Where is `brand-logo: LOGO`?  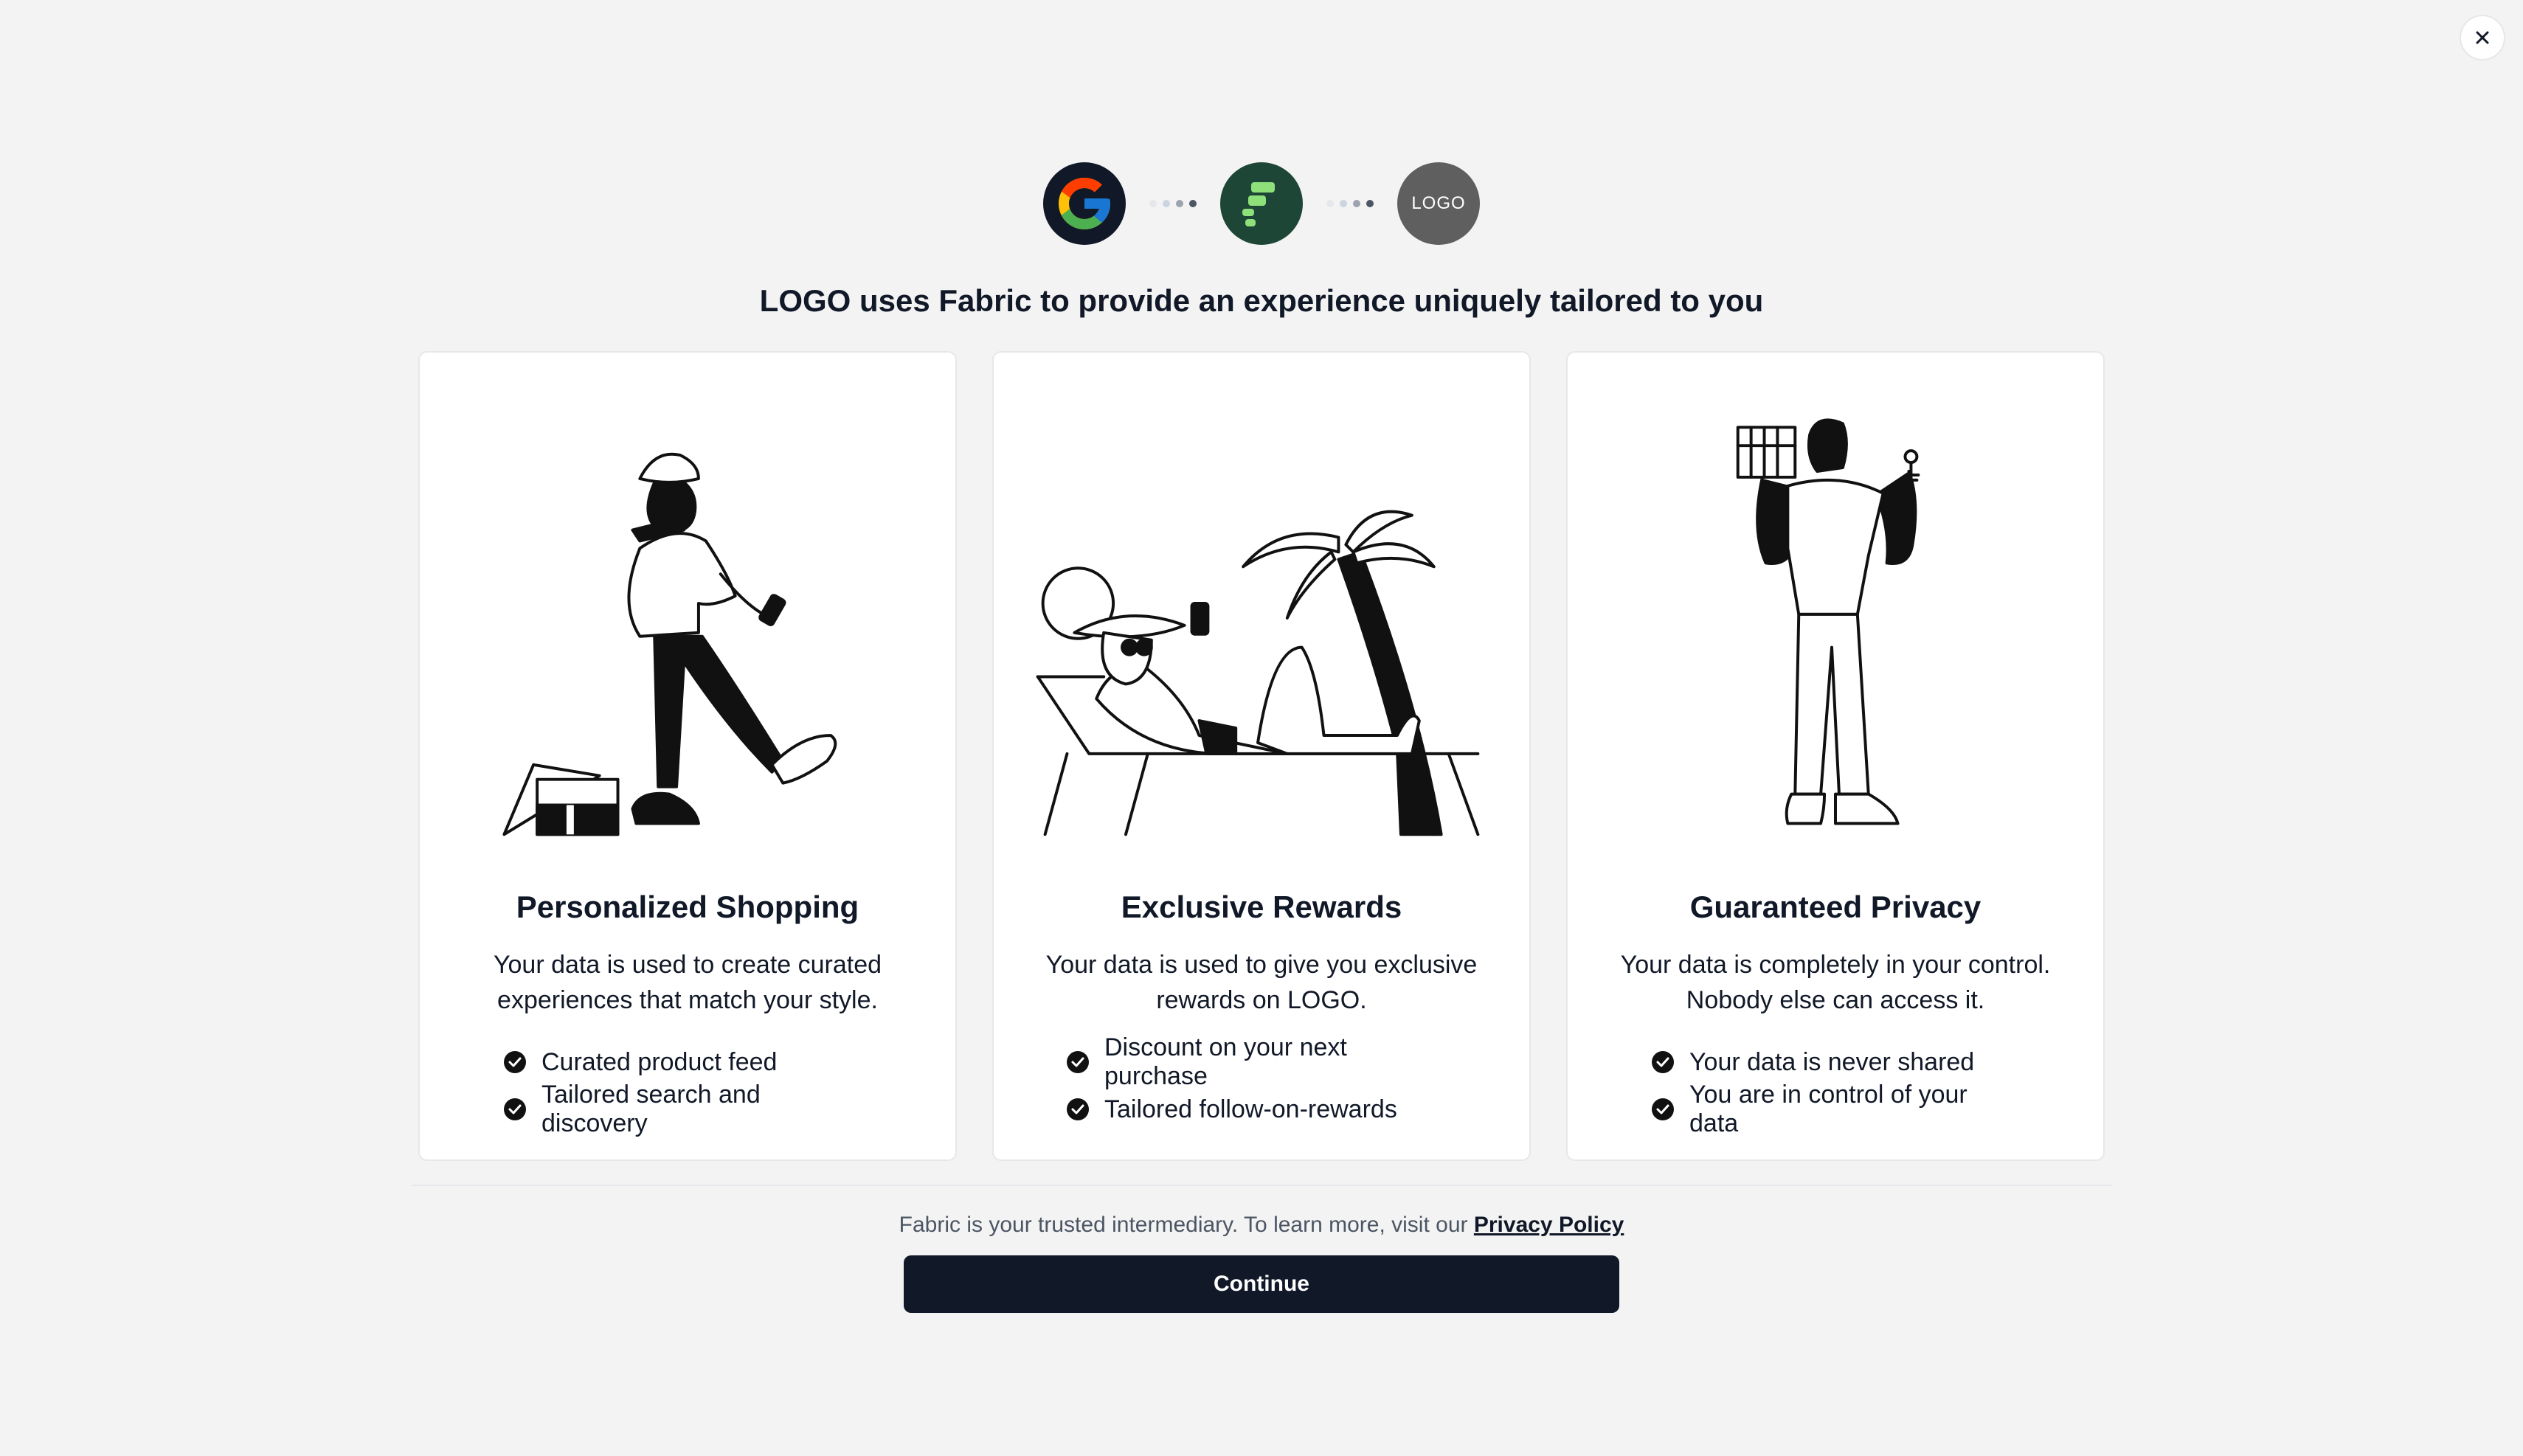
brand-logo: LOGO is located at coordinates (1438, 203).